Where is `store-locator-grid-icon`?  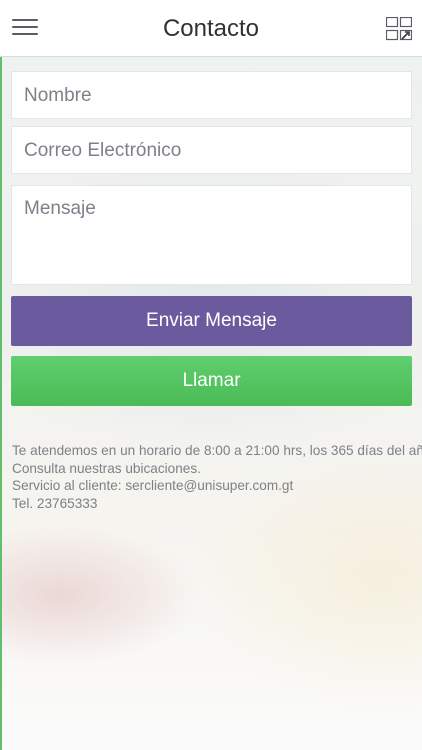 store-locator-grid-icon is located at coordinates (399, 29).